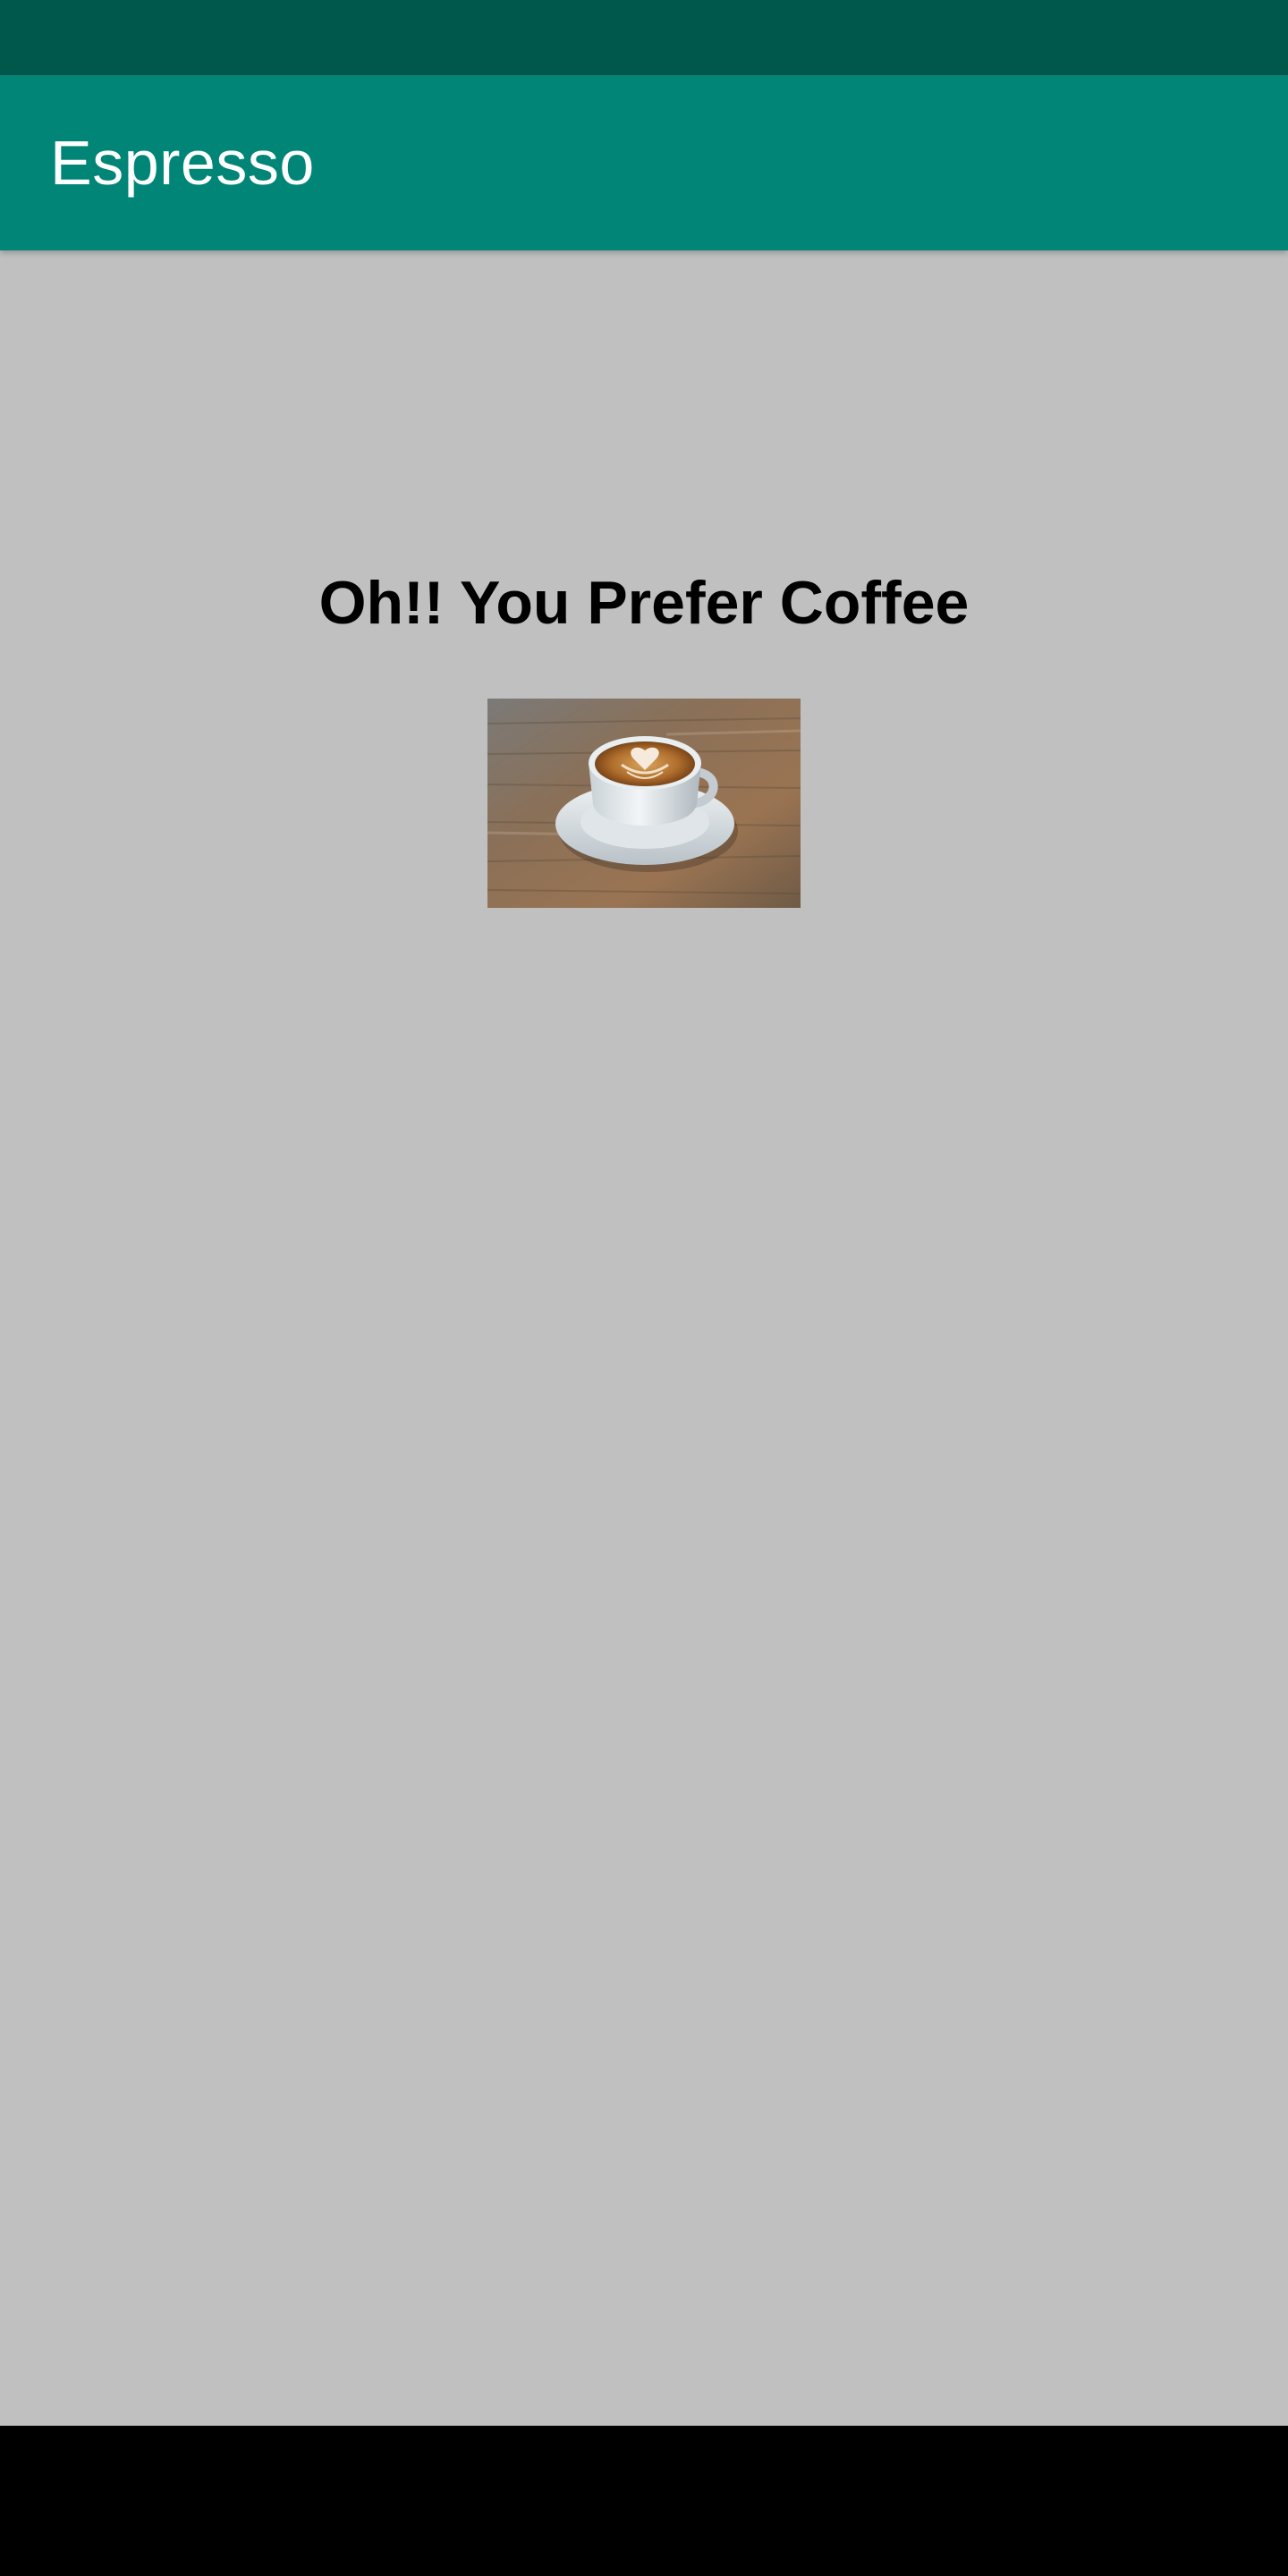 The image size is (1288, 2576). Describe the element at coordinates (644, 2501) in the screenshot. I see `navigation-bar` at that location.